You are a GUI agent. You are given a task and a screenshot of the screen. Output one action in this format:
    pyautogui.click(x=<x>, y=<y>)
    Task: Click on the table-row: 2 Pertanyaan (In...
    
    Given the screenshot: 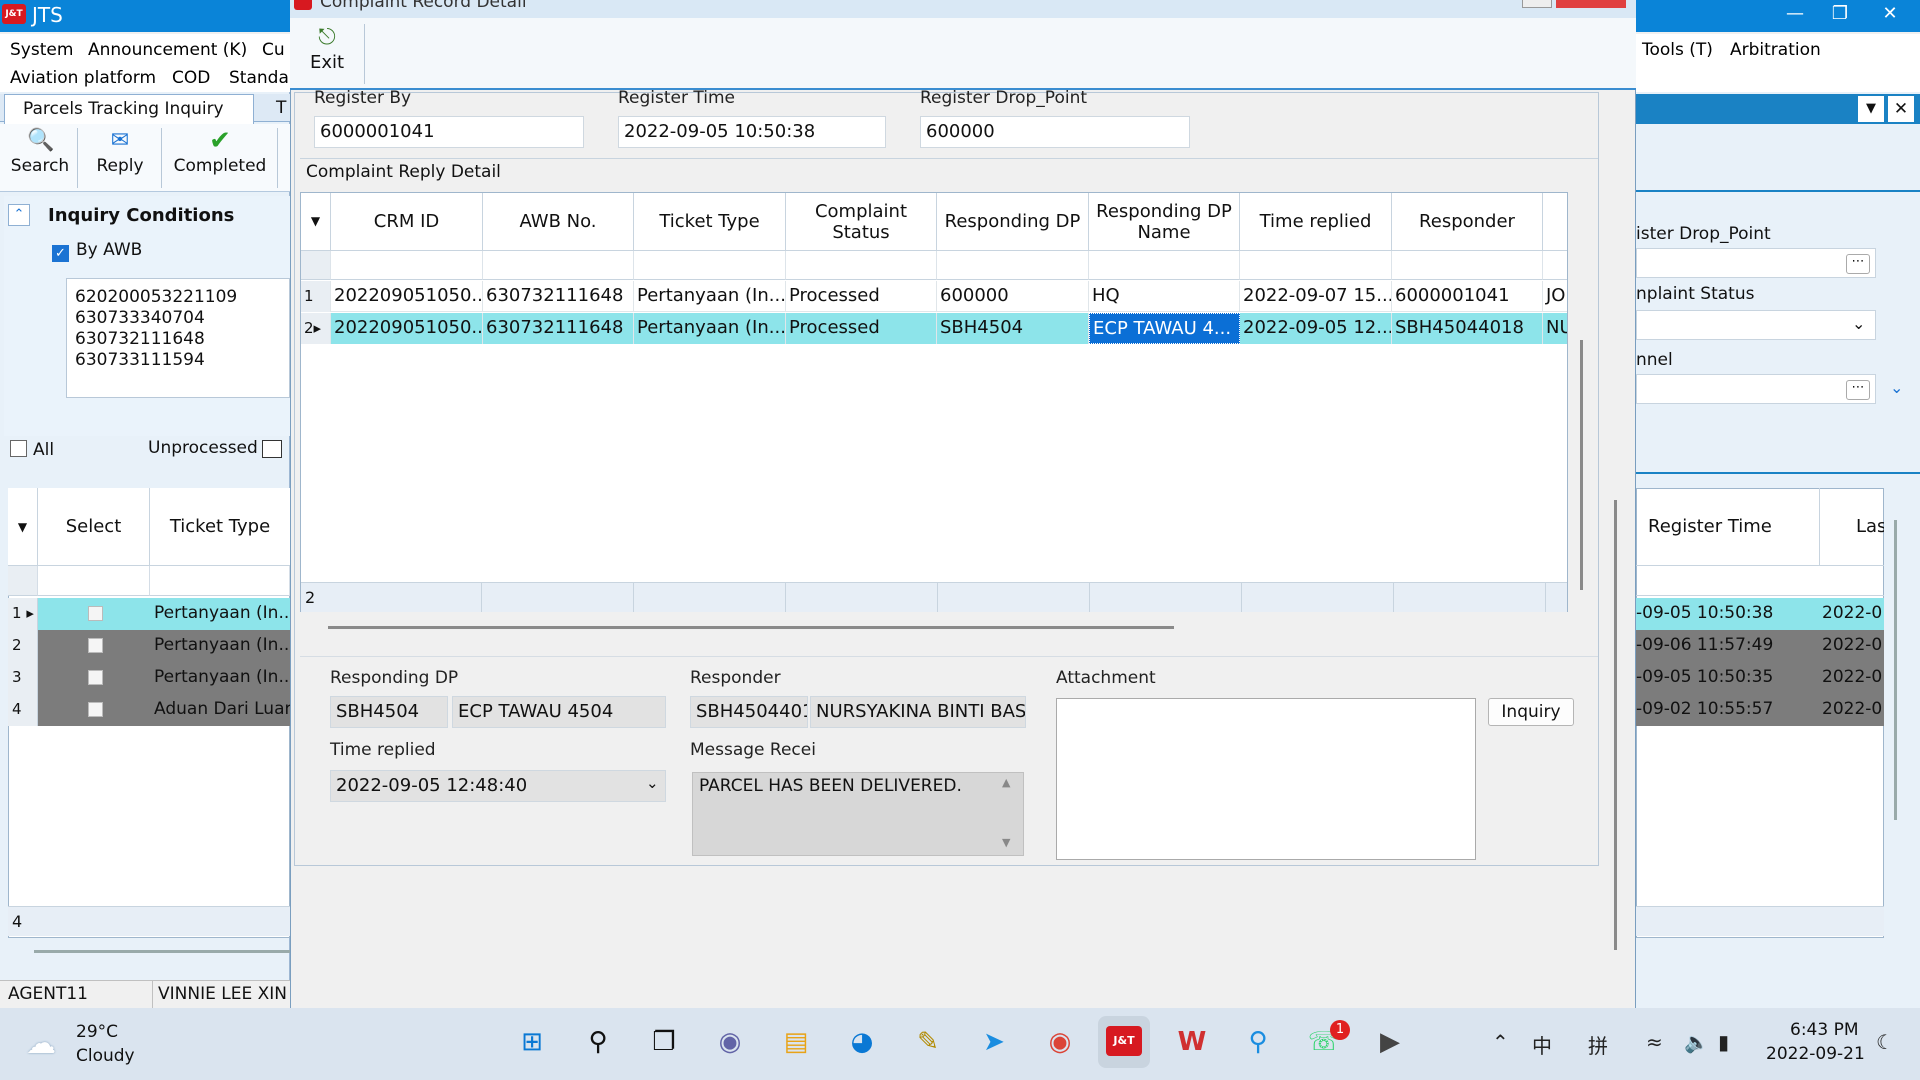 What is the action you would take?
    pyautogui.click(x=149, y=646)
    